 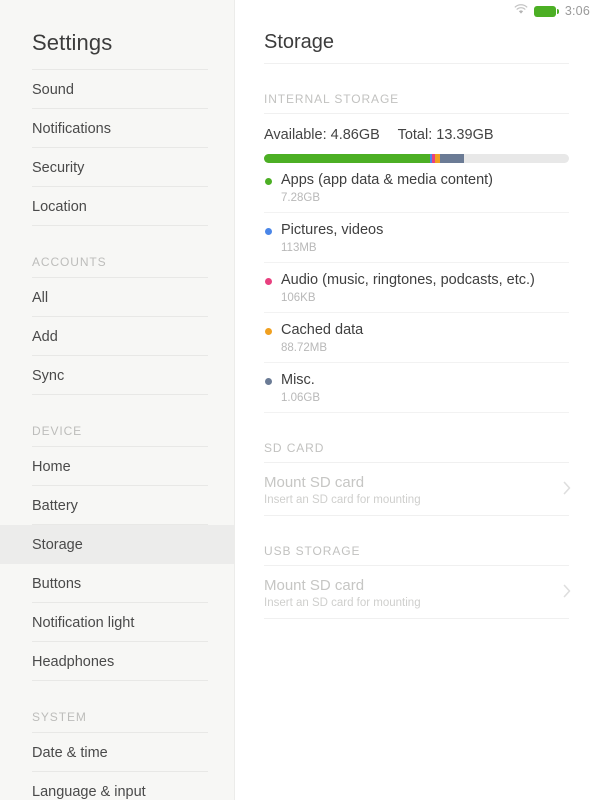 I want to click on status-bar-clock: 3:06, so click(x=577, y=11).